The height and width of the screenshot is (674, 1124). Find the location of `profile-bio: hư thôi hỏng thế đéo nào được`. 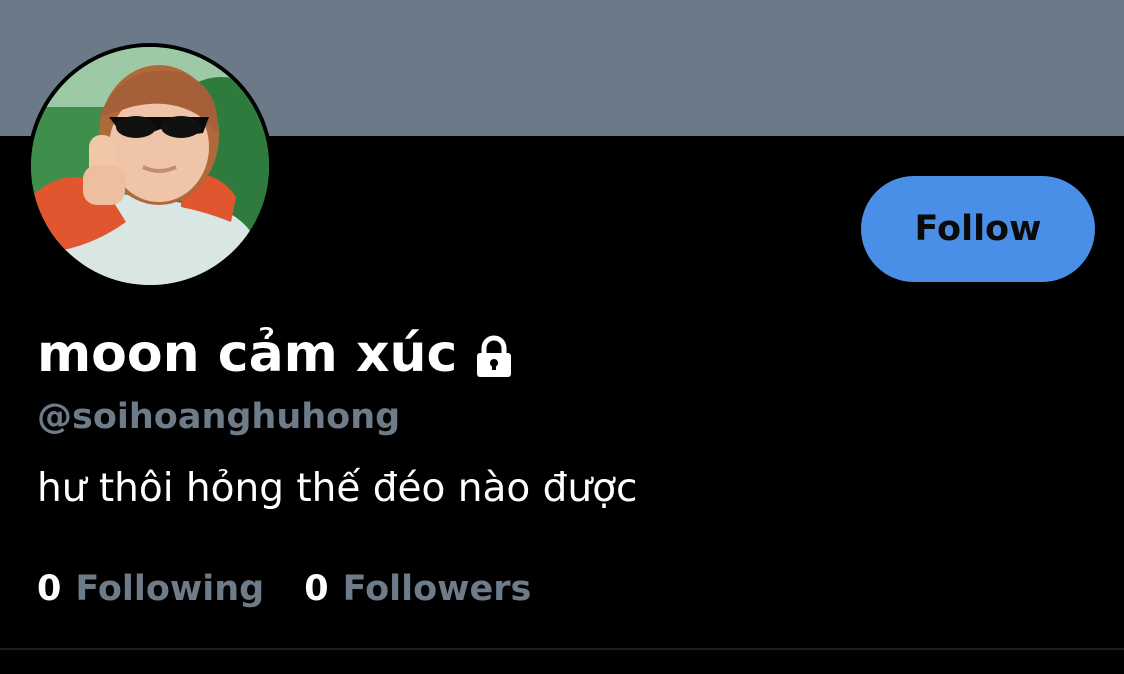

profile-bio: hư thôi hỏng thế đéo nào được is located at coordinates (337, 488).